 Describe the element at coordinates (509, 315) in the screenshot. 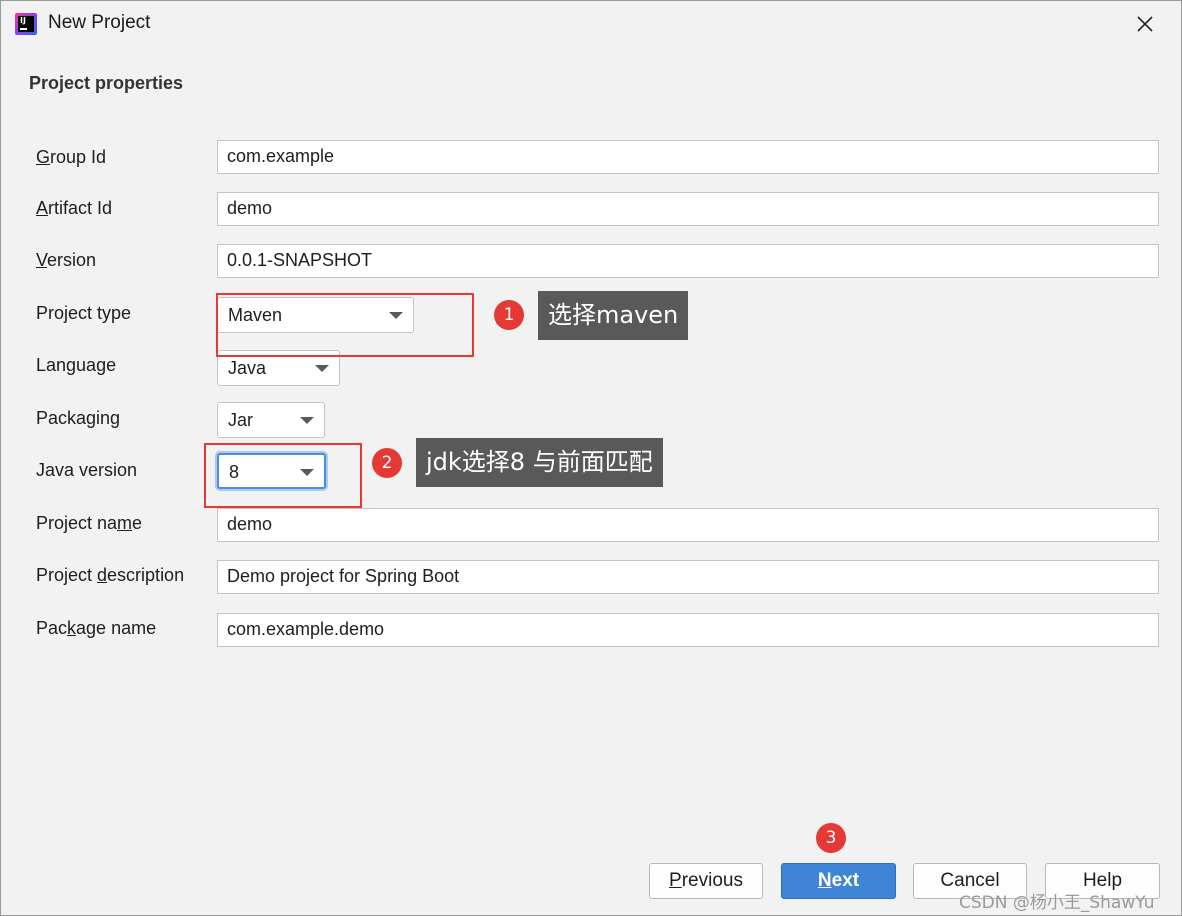

I see `step-badge-1: 1` at that location.